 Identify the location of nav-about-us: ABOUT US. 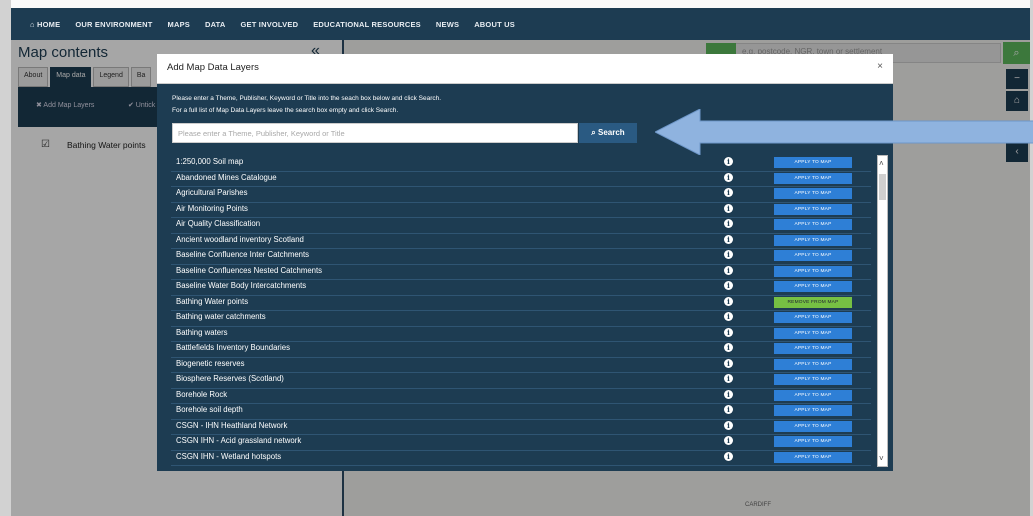
(494, 24).